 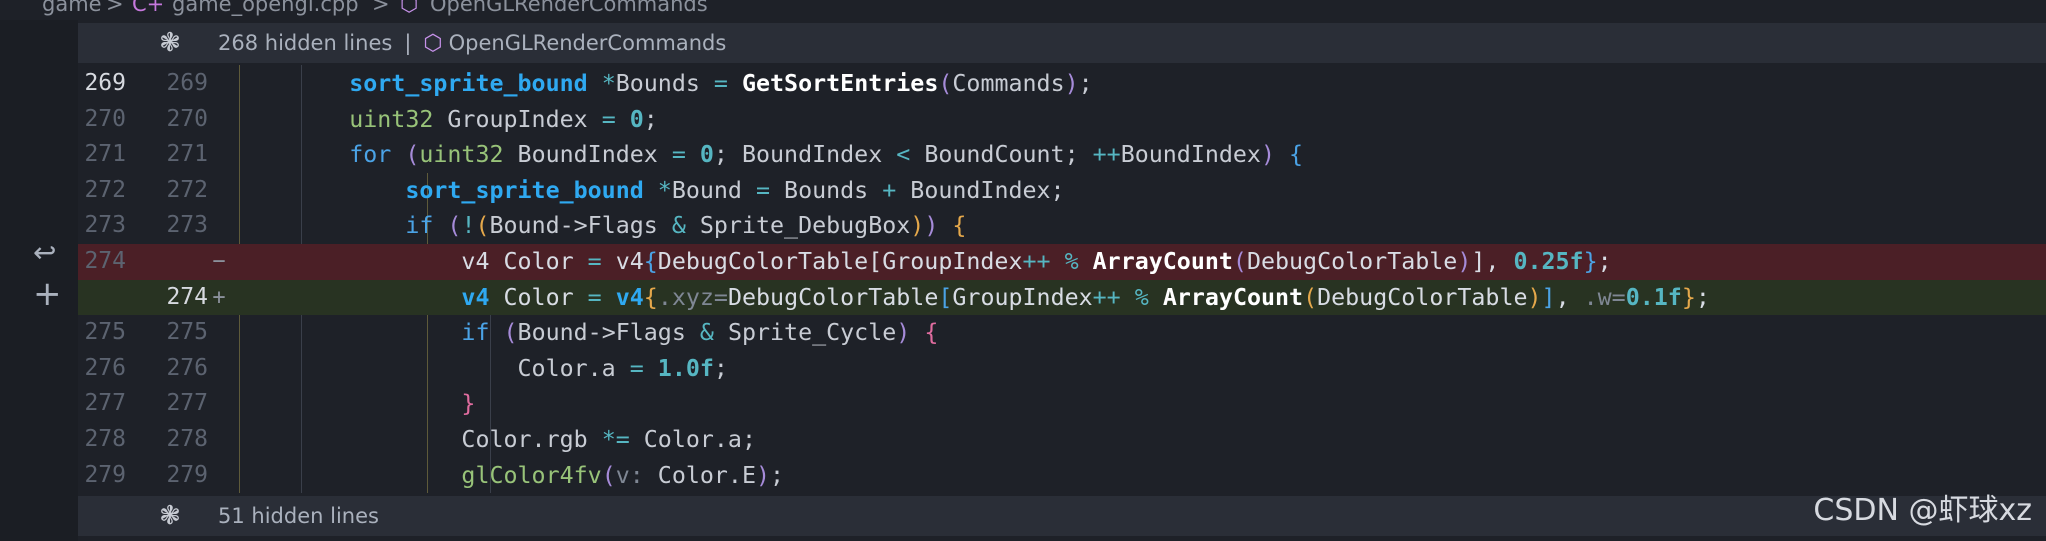 What do you see at coordinates (44, 252) in the screenshot?
I see `revert-icon: ↩` at bounding box center [44, 252].